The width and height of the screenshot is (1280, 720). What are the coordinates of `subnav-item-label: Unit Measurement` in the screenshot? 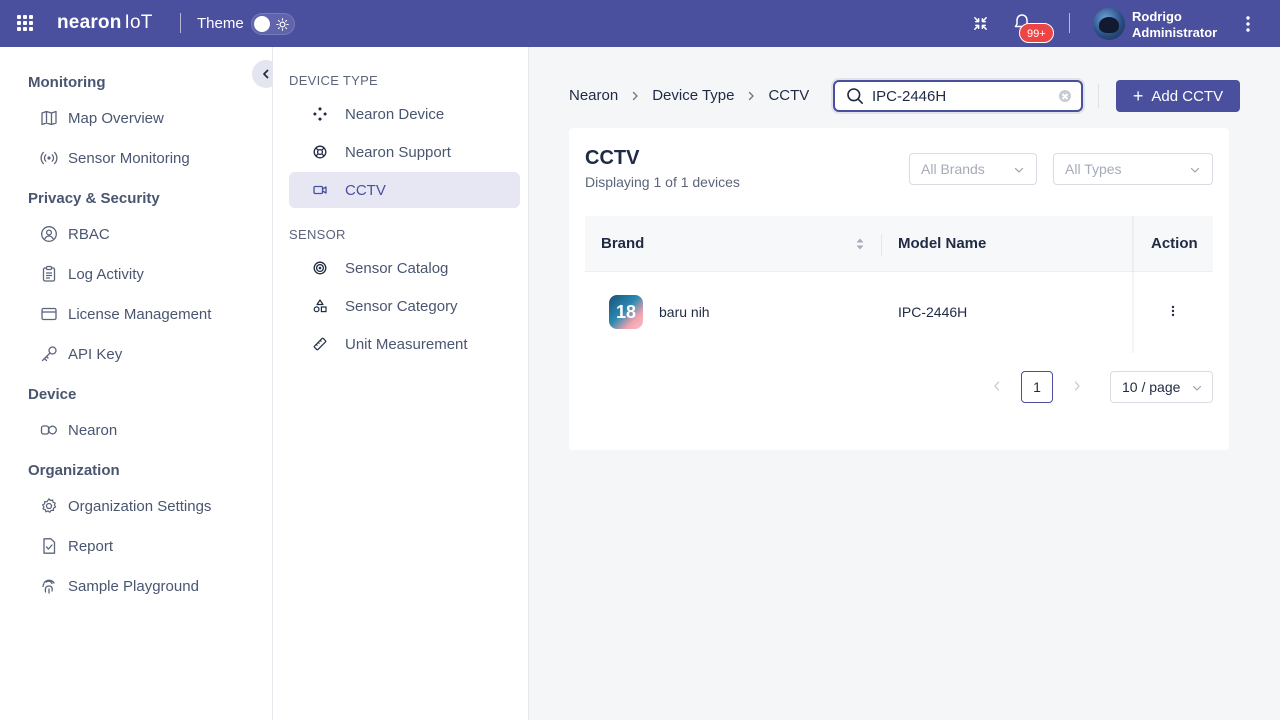 It's located at (406, 344).